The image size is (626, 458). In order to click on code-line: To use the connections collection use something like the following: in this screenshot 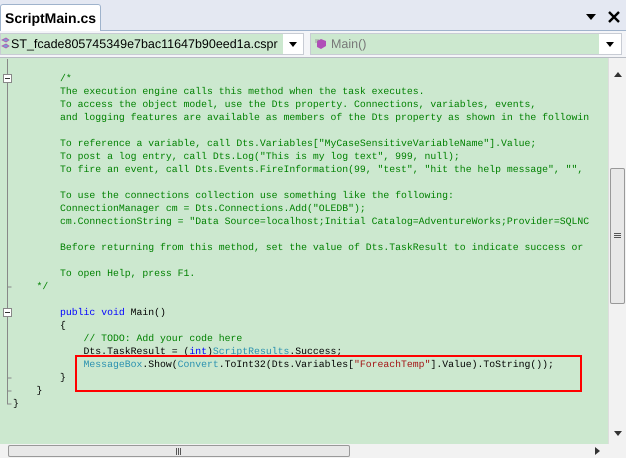, I will do `click(256, 195)`.